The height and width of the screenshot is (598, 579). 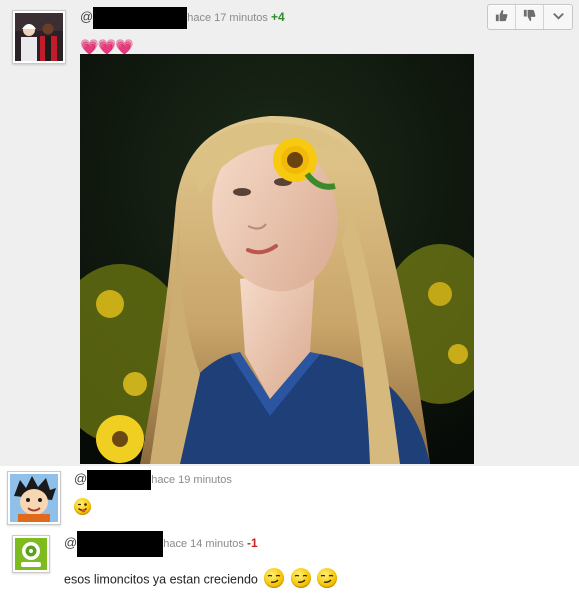 I want to click on upvote-button, so click(x=502, y=17).